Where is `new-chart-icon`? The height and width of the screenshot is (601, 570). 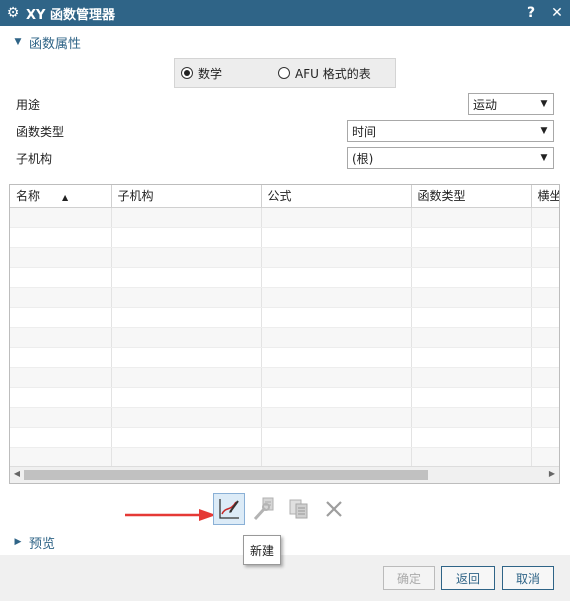 new-chart-icon is located at coordinates (229, 509).